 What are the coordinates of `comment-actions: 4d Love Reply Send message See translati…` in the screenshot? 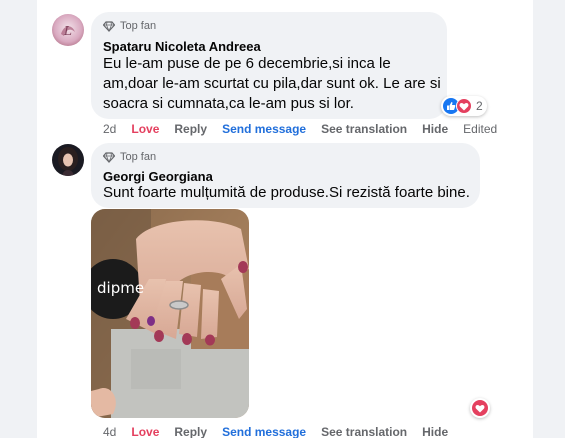 It's located at (283, 431).